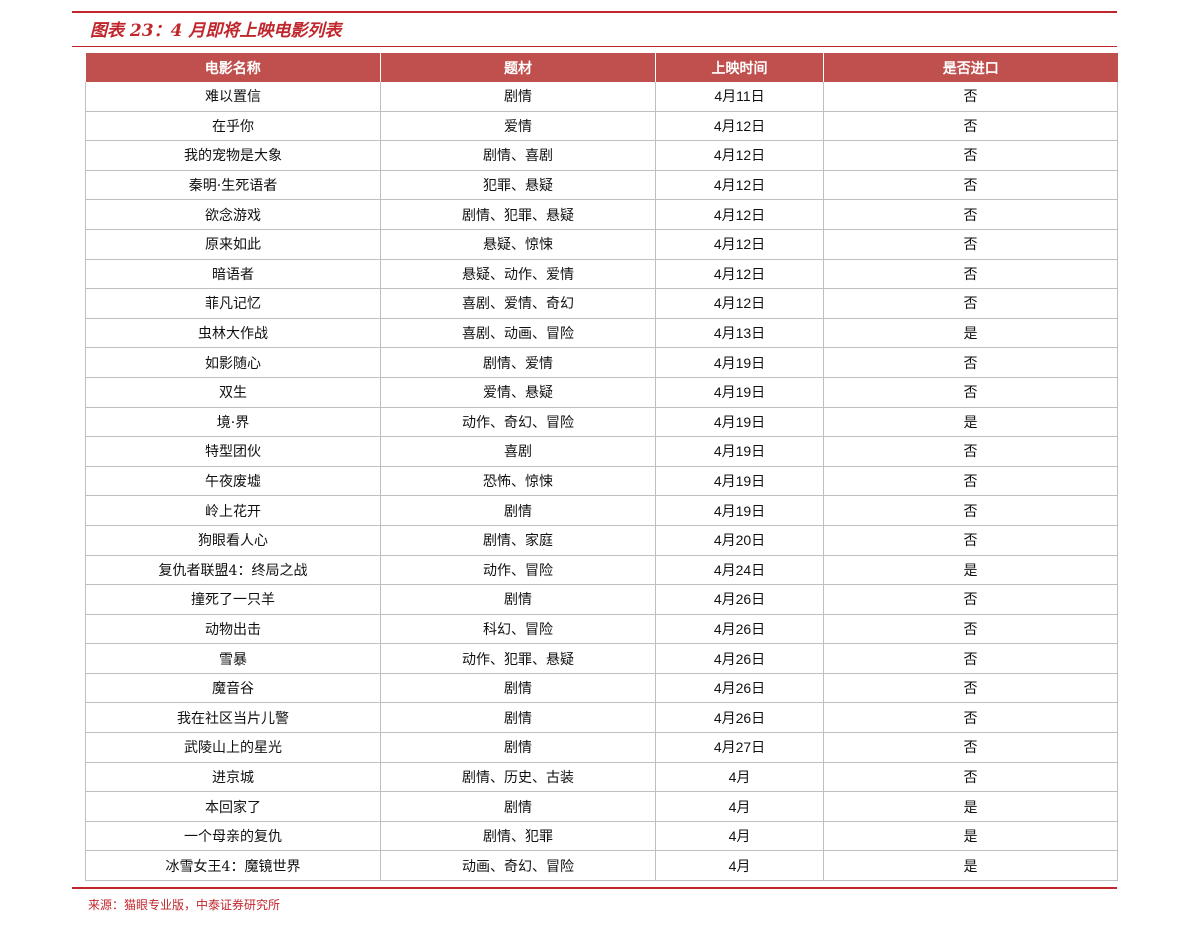 This screenshot has height=933, width=1191. I want to click on movie-title-cell: 雪暴, so click(233, 658).